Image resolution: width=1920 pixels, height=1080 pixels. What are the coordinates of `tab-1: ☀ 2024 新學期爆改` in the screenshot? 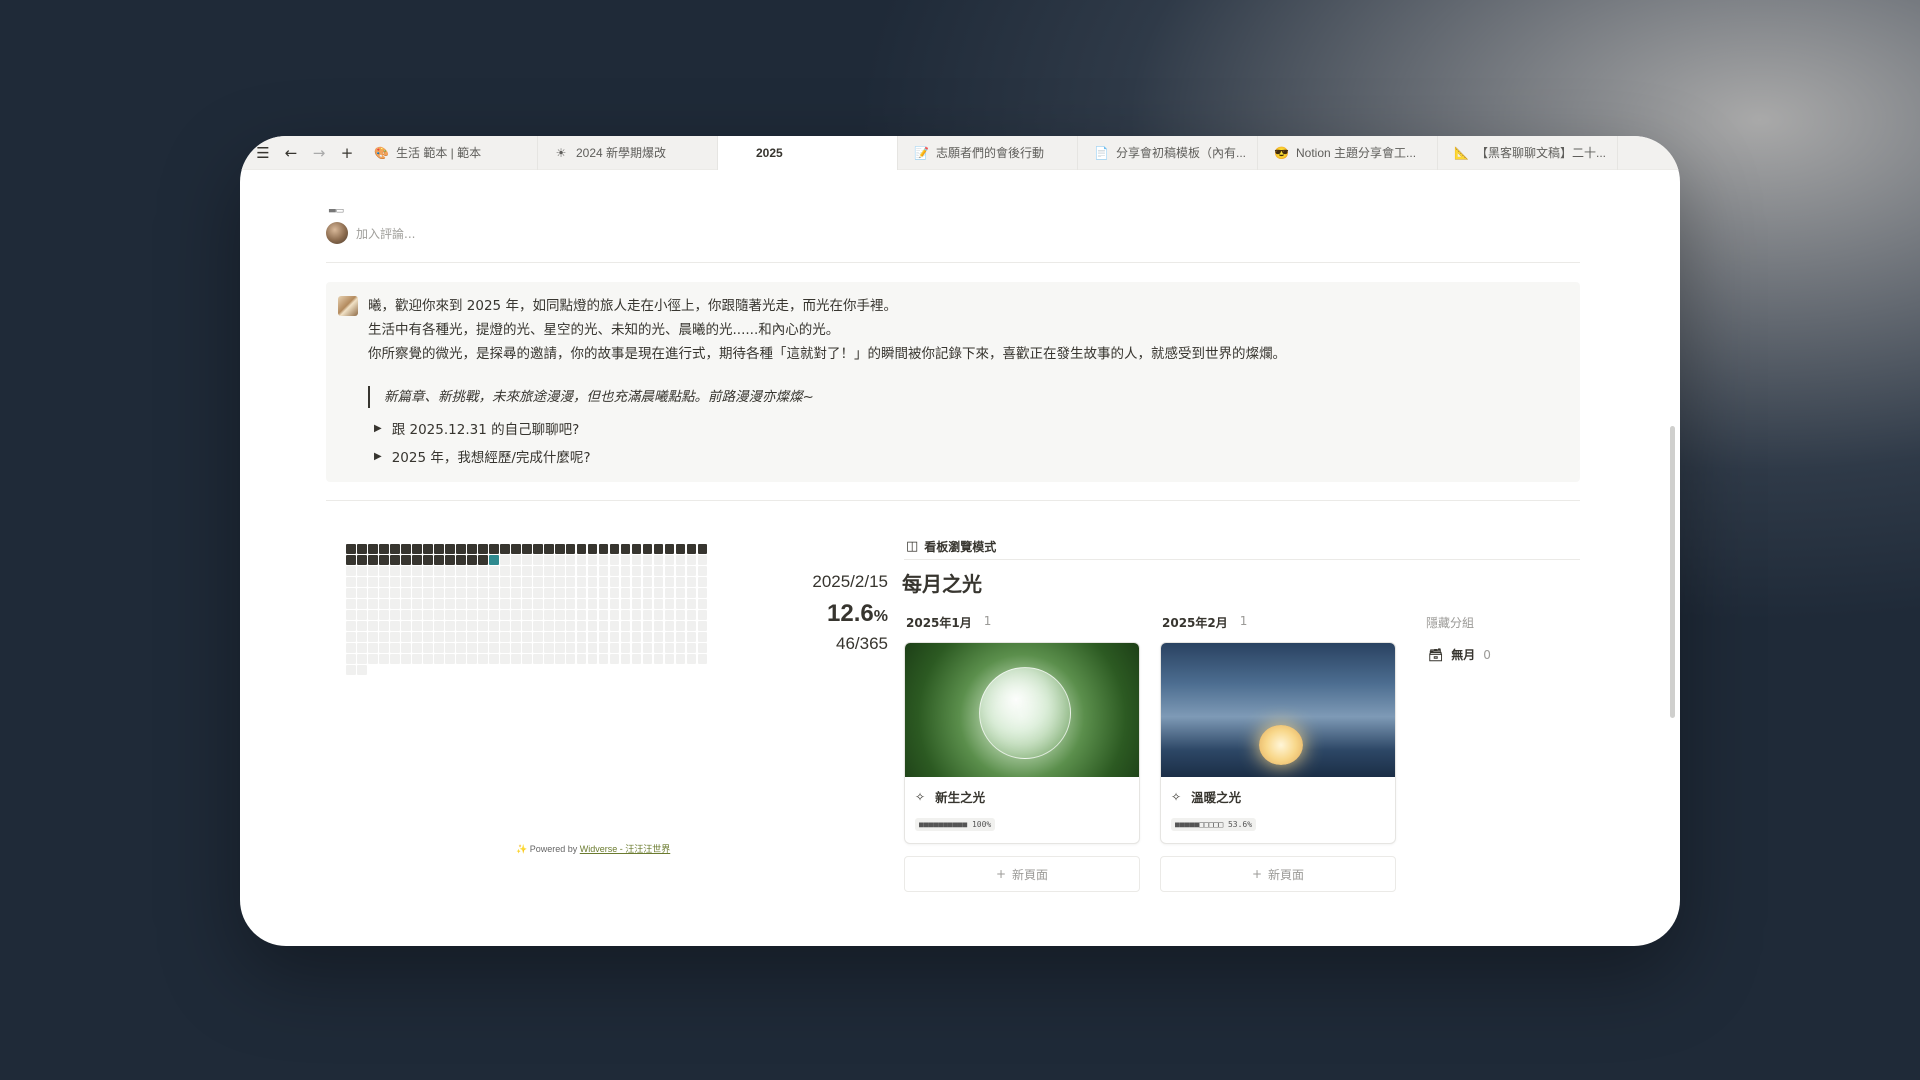 It's located at (628, 153).